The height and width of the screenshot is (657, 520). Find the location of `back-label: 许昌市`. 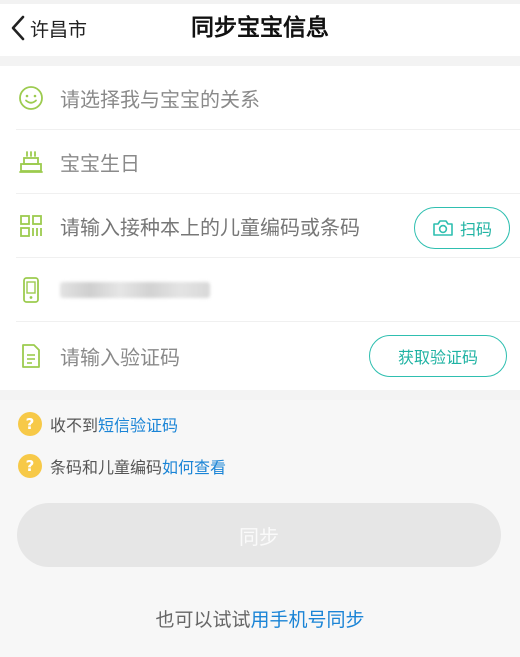

back-label: 许昌市 is located at coordinates (59, 29).